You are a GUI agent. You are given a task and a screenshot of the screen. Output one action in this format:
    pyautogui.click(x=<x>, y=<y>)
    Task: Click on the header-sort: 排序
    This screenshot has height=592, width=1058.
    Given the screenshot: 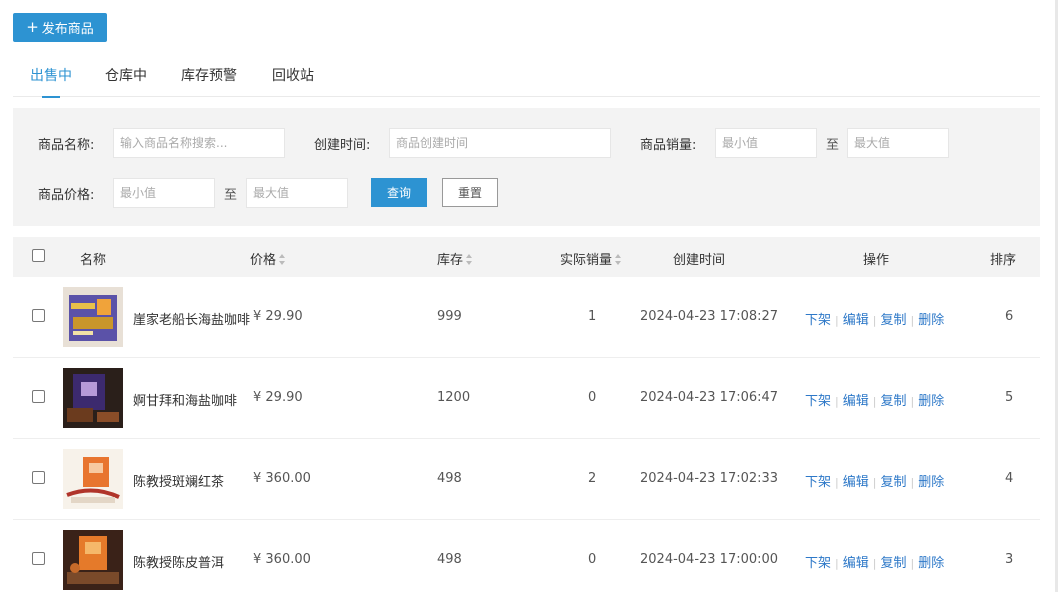 What is the action you would take?
    pyautogui.click(x=1003, y=260)
    